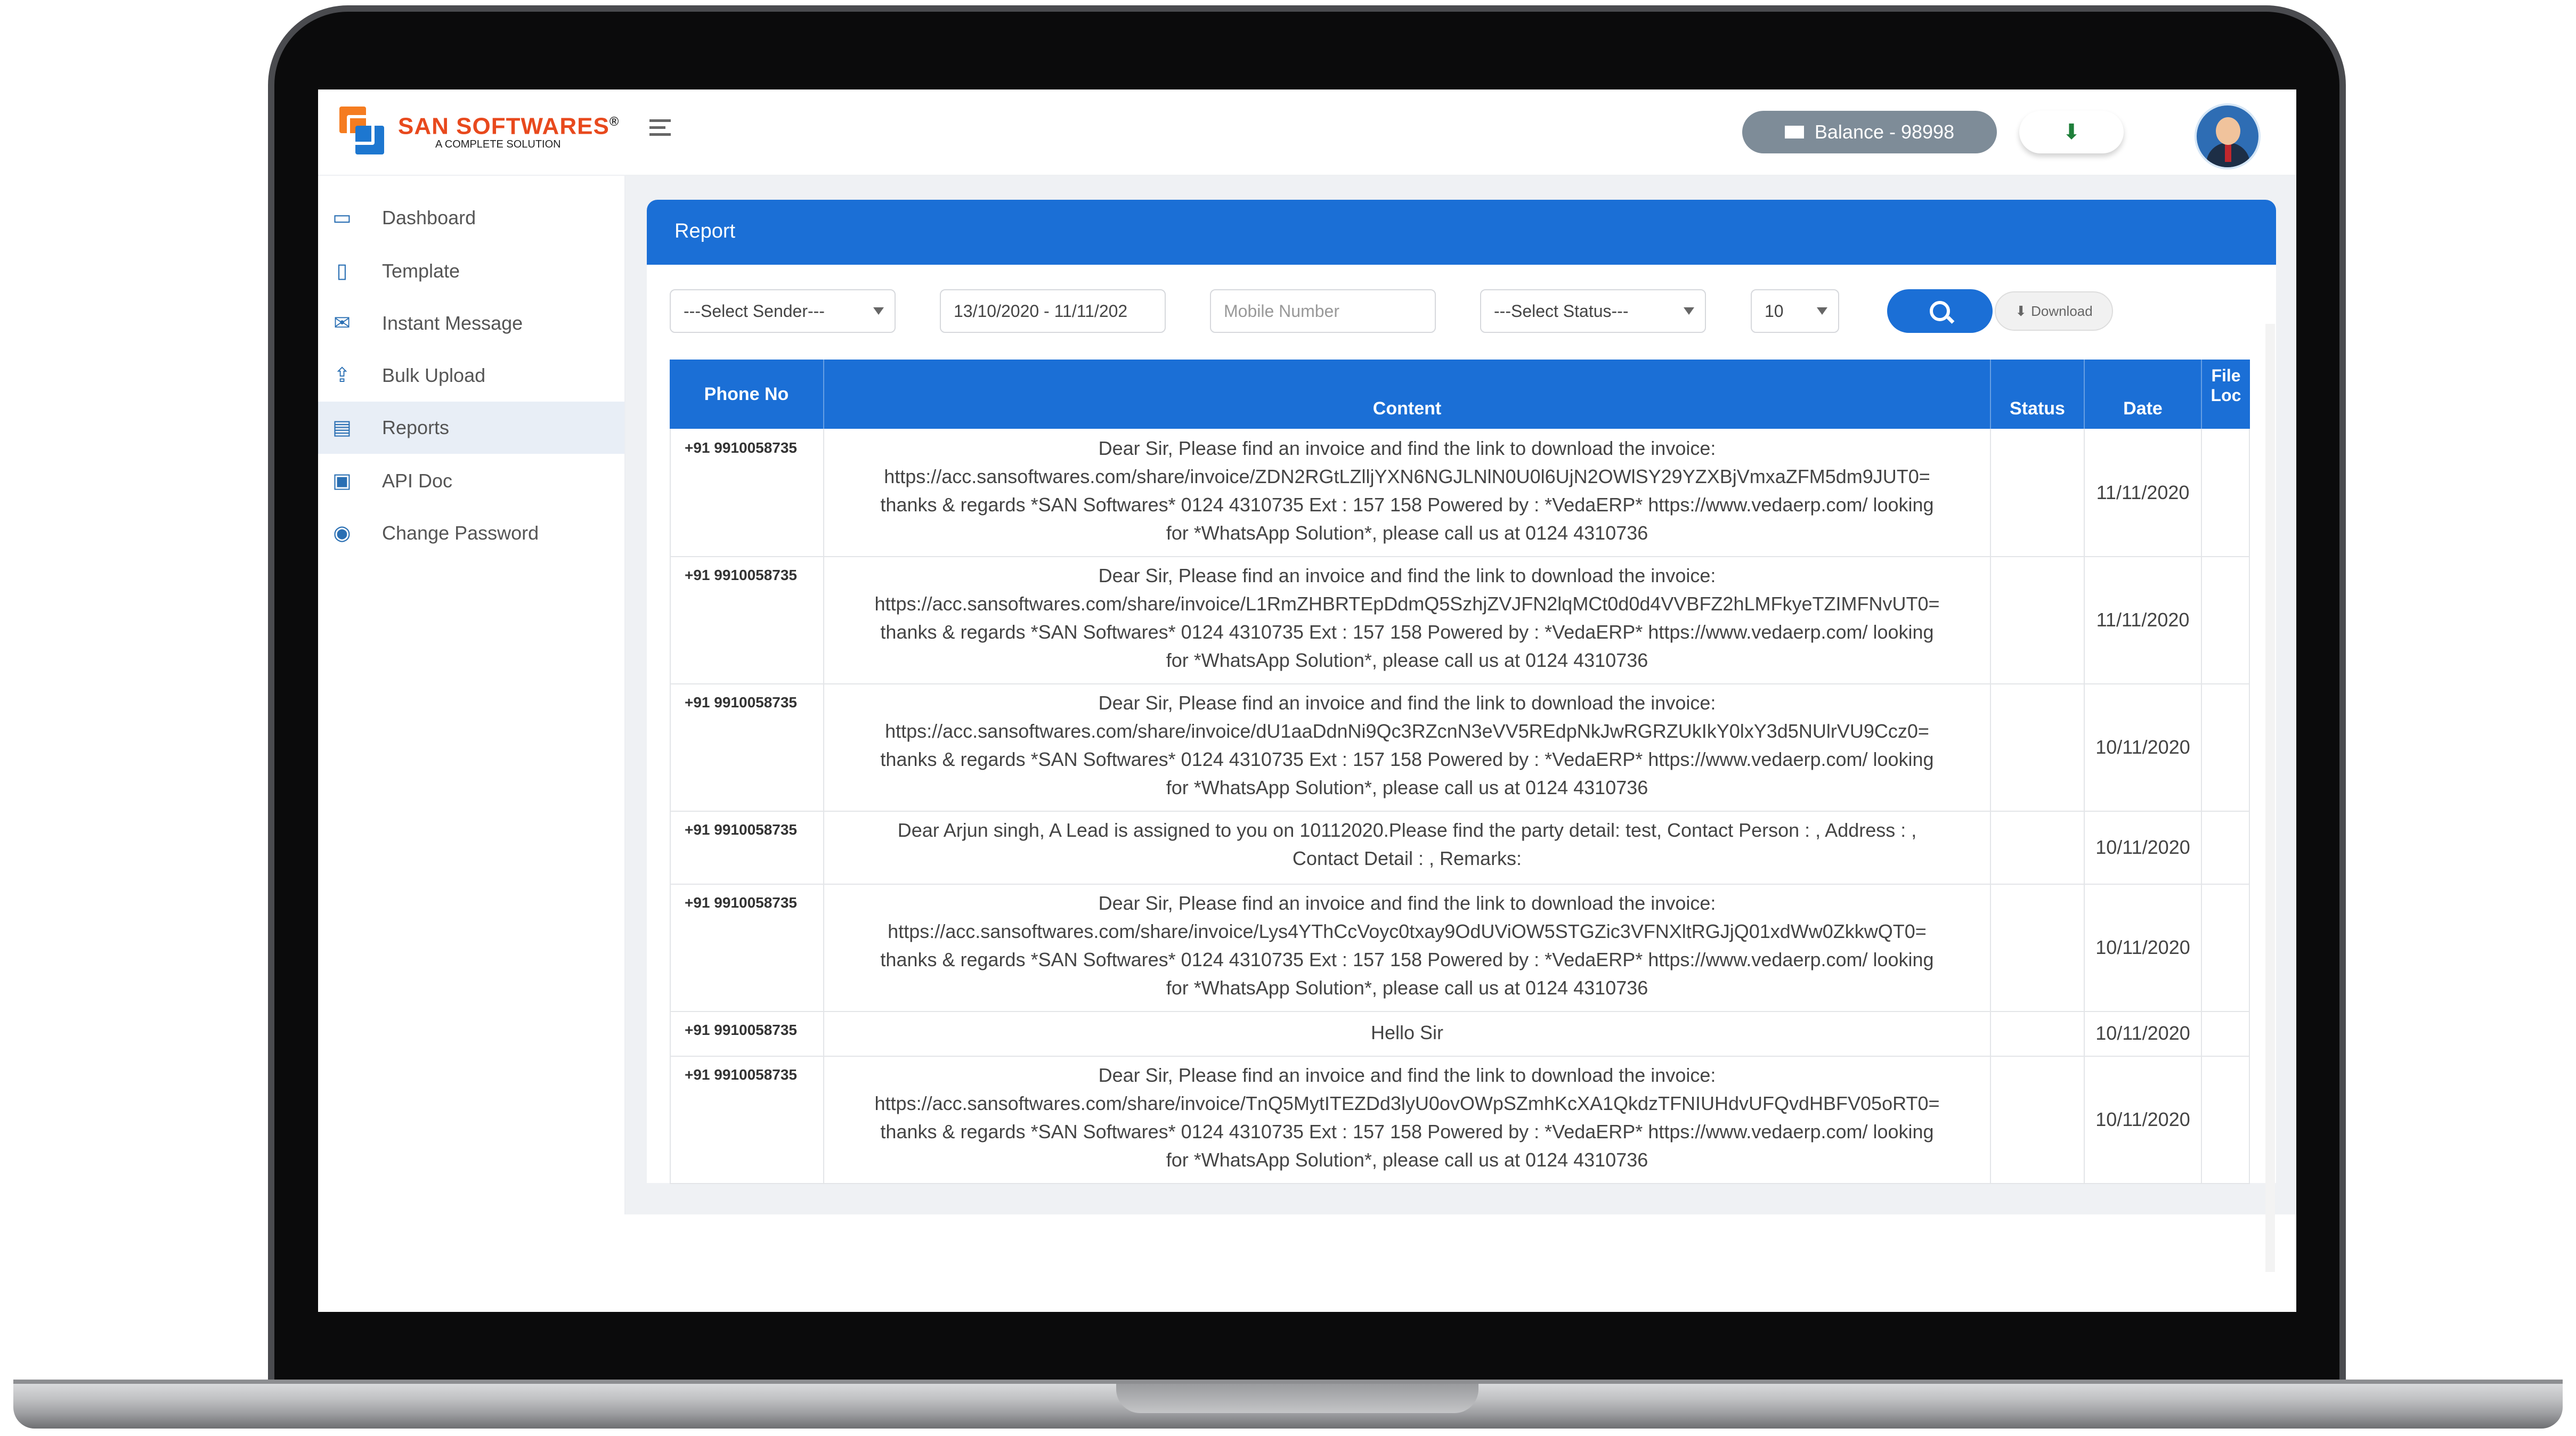 The image size is (2576, 1436). I want to click on date-cell: 11/11/2020, so click(2143, 492).